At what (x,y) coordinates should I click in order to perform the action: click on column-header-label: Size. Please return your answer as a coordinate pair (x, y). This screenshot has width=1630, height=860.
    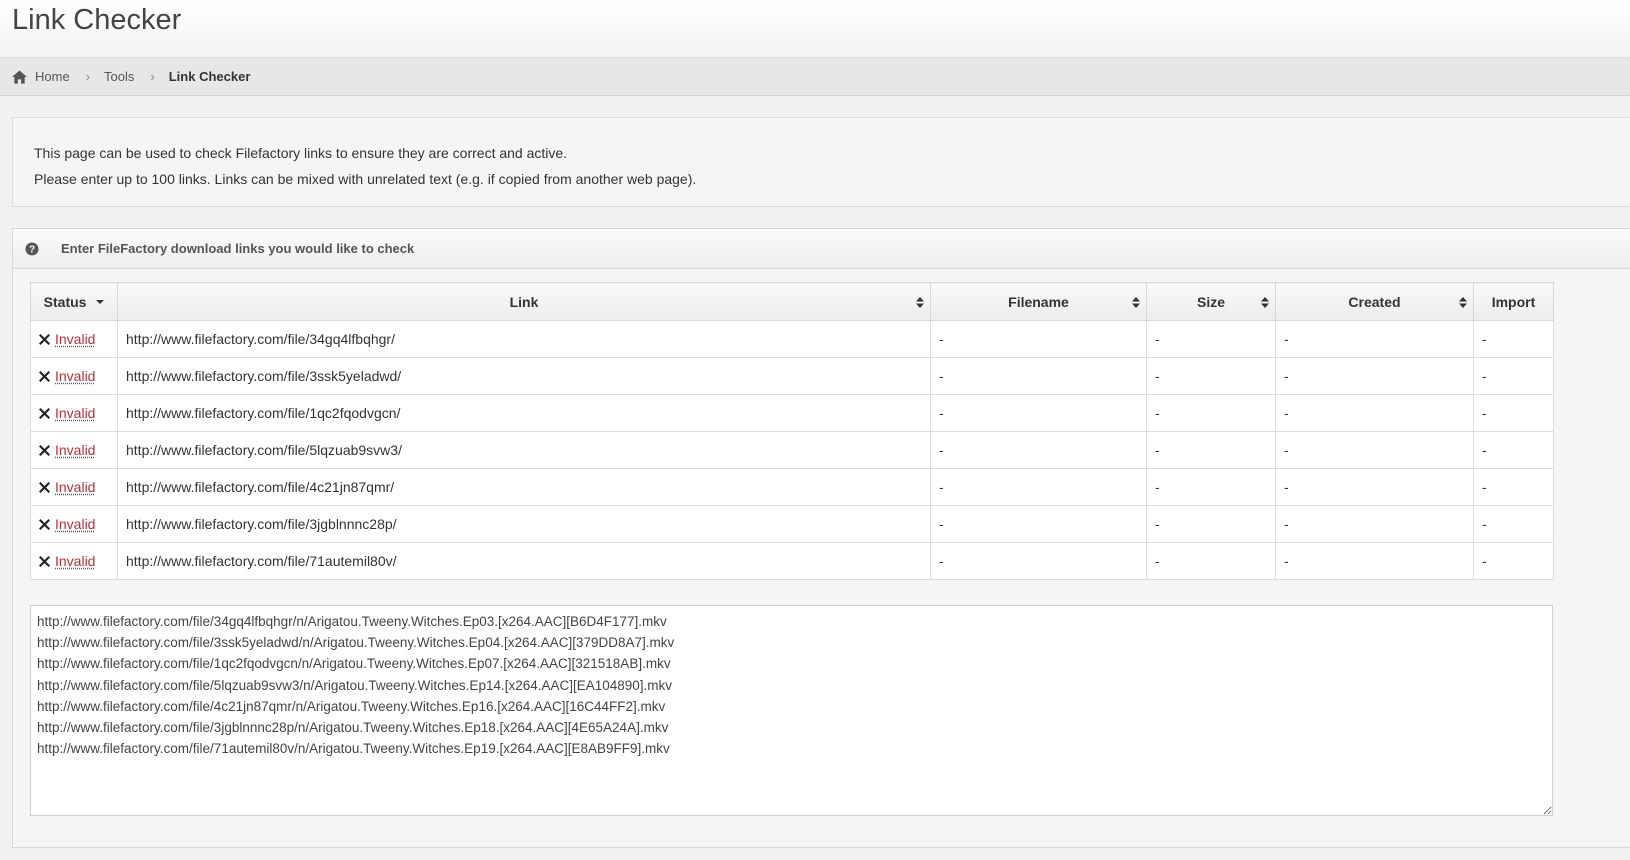
    Looking at the image, I should click on (1210, 301).